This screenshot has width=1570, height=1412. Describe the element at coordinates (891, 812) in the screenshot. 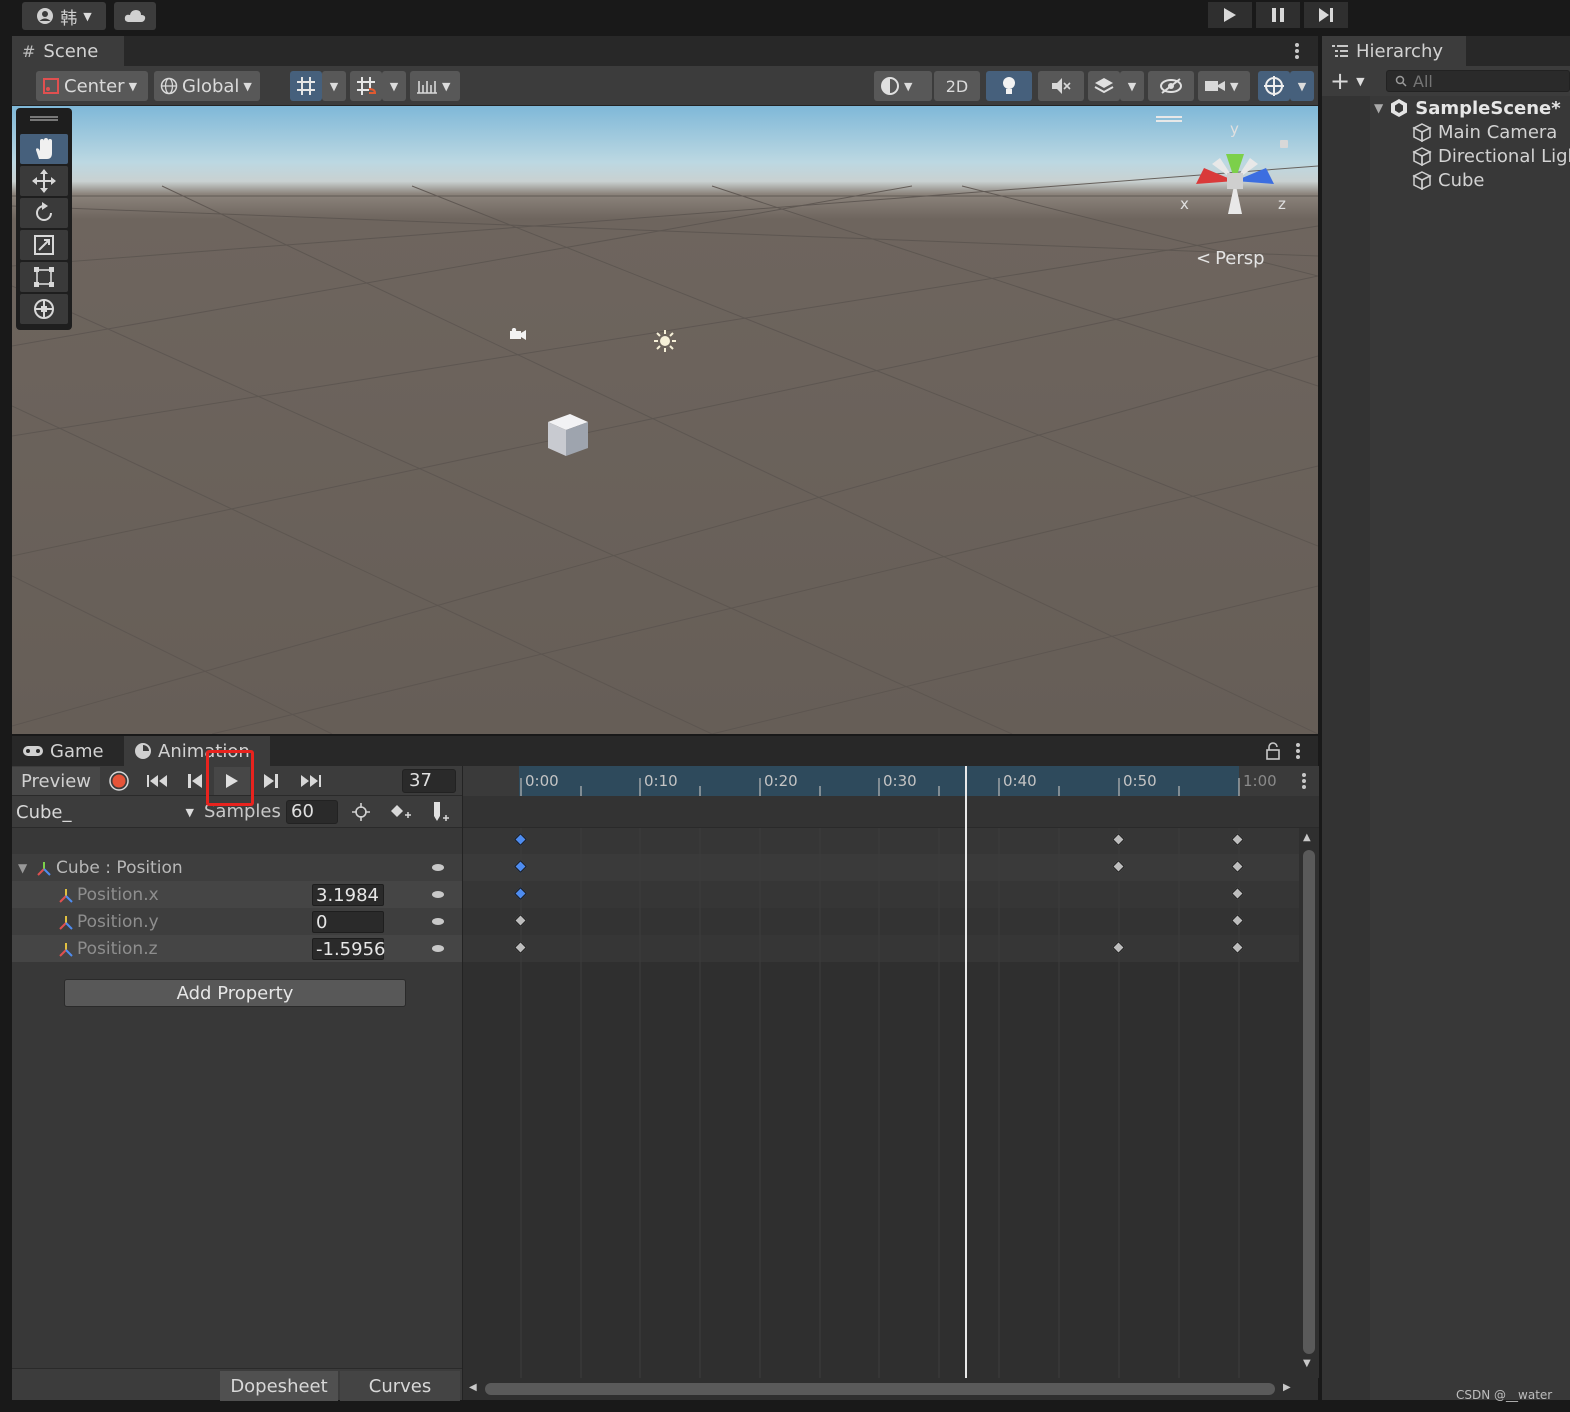

I see `events-row` at that location.